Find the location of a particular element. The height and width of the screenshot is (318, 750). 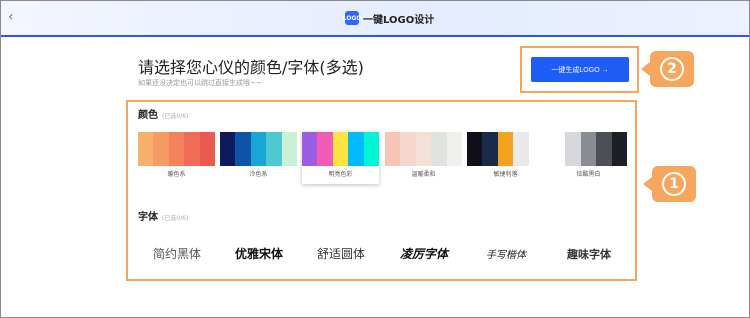

marker-number: 2 is located at coordinates (672, 69).